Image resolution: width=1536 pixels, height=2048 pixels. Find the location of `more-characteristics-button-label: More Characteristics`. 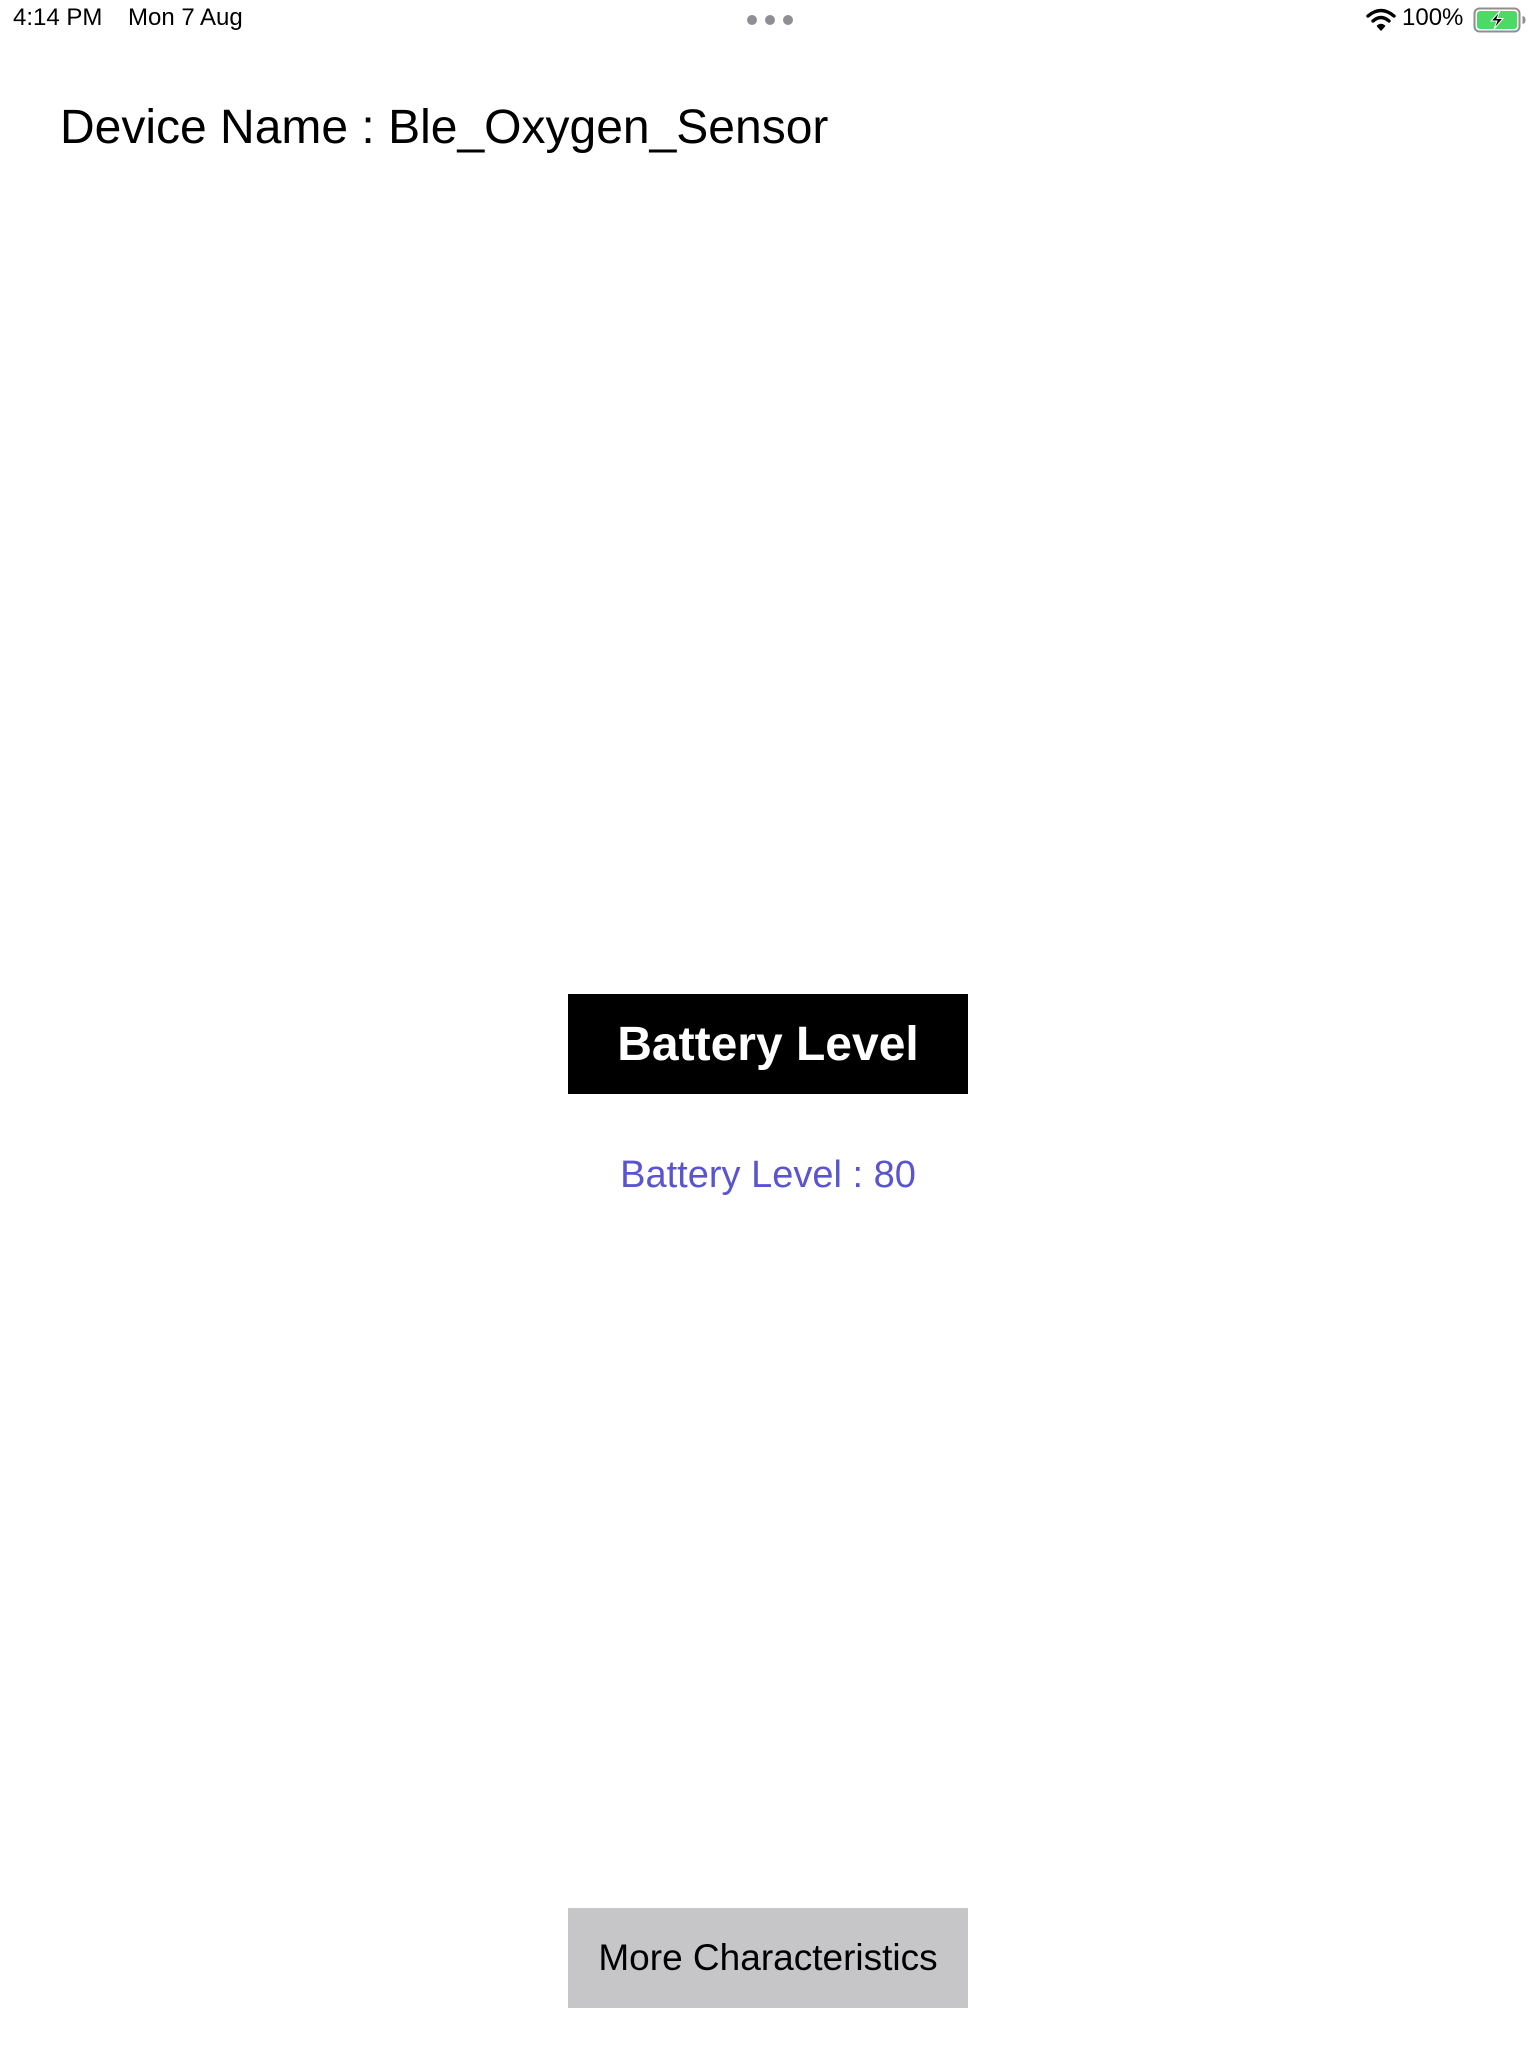

more-characteristics-button-label: More Characteristics is located at coordinates (768, 1957).